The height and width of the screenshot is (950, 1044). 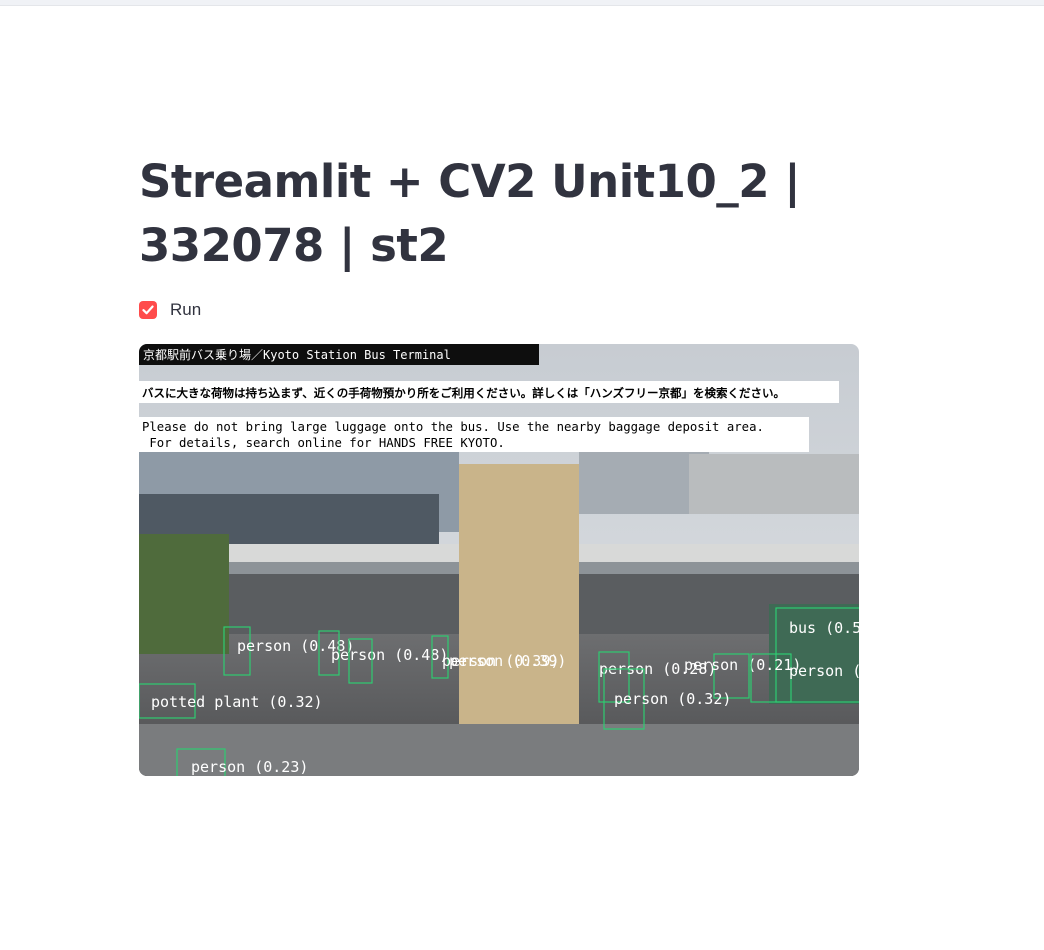 I want to click on detection-label: person (0.26), so click(x=824, y=671).